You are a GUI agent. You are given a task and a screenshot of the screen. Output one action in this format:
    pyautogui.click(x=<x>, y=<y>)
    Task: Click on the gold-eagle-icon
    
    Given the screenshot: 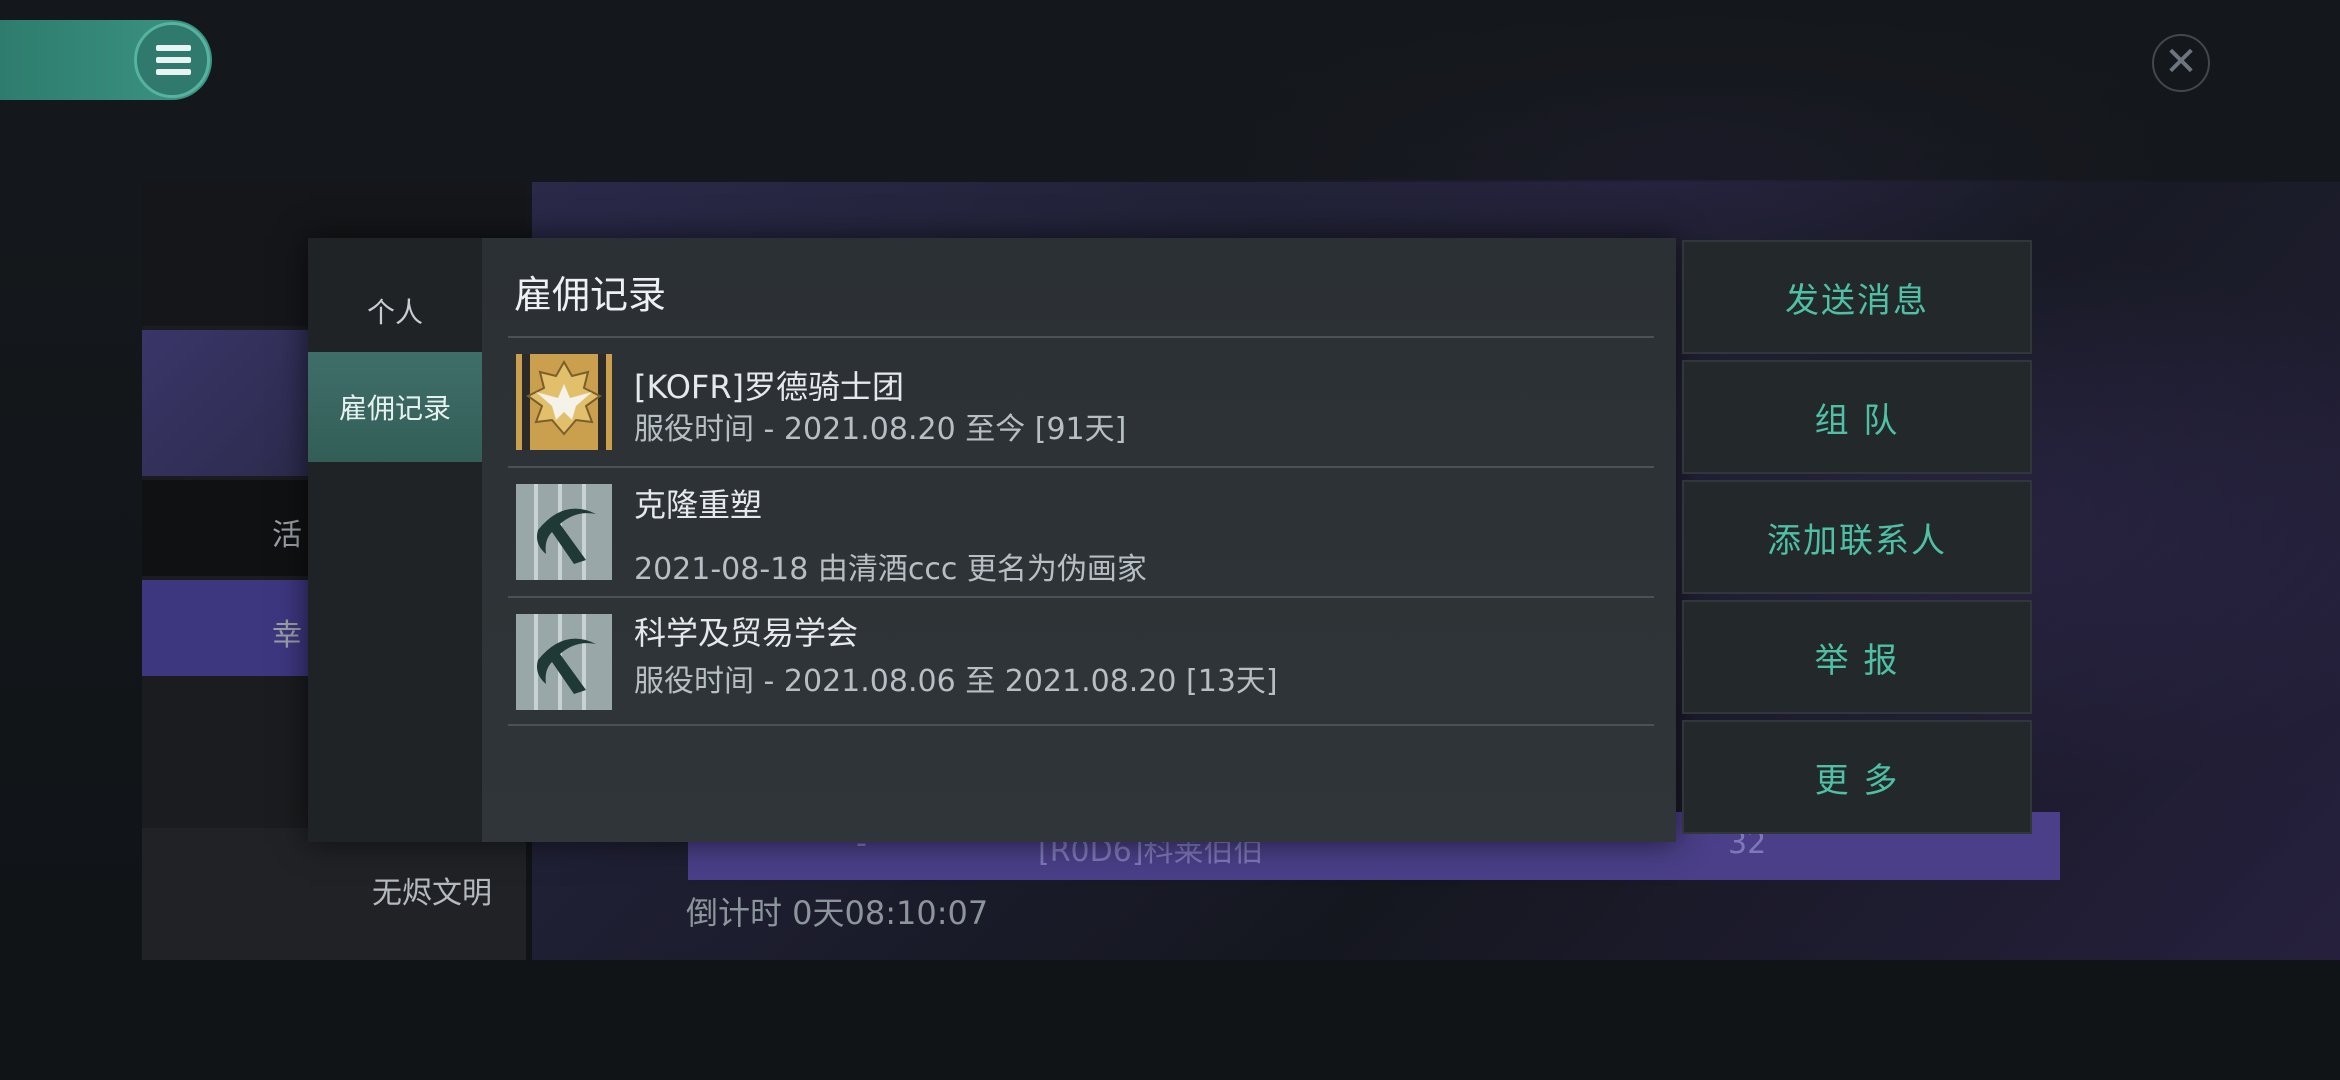 What is the action you would take?
    pyautogui.click(x=564, y=402)
    